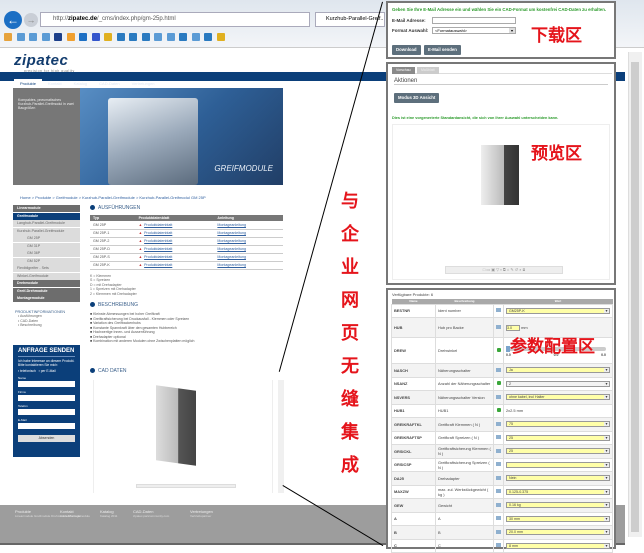  What do you see at coordinates (46, 253) in the screenshot?
I see `sidebar-item: GM 36P` at bounding box center [46, 253].